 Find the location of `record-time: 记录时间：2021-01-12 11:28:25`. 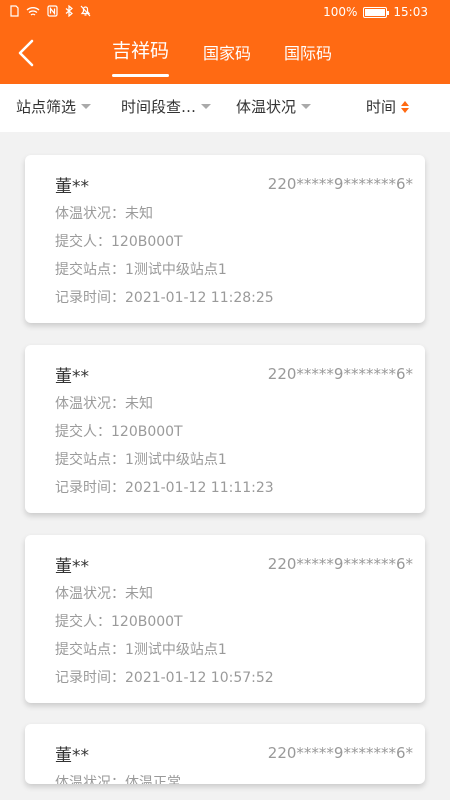

record-time: 记录时间：2021-01-12 11:28:25 is located at coordinates (164, 297).